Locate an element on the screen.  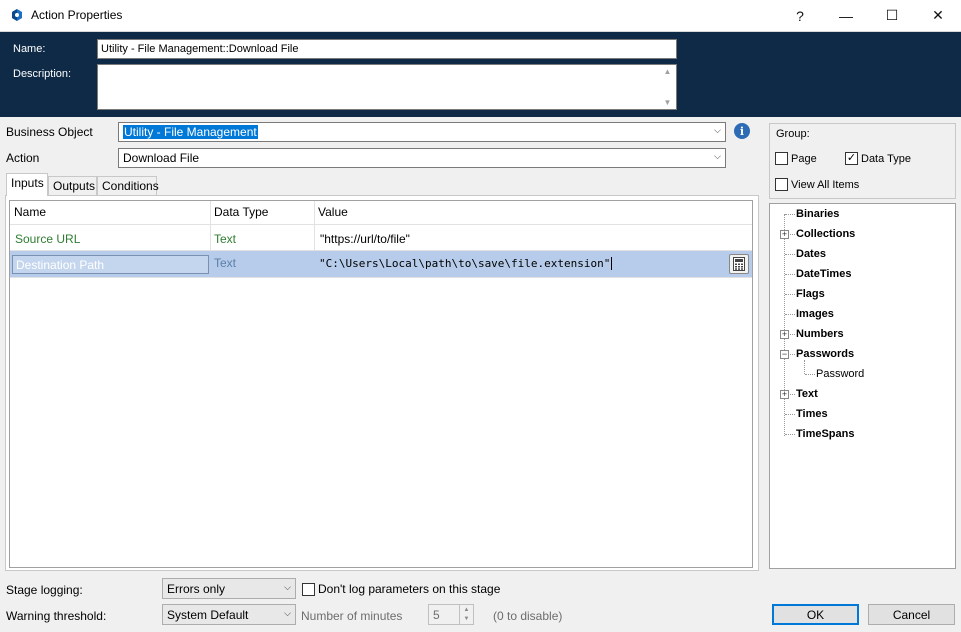
name-label: Name: is located at coordinates (29, 49).